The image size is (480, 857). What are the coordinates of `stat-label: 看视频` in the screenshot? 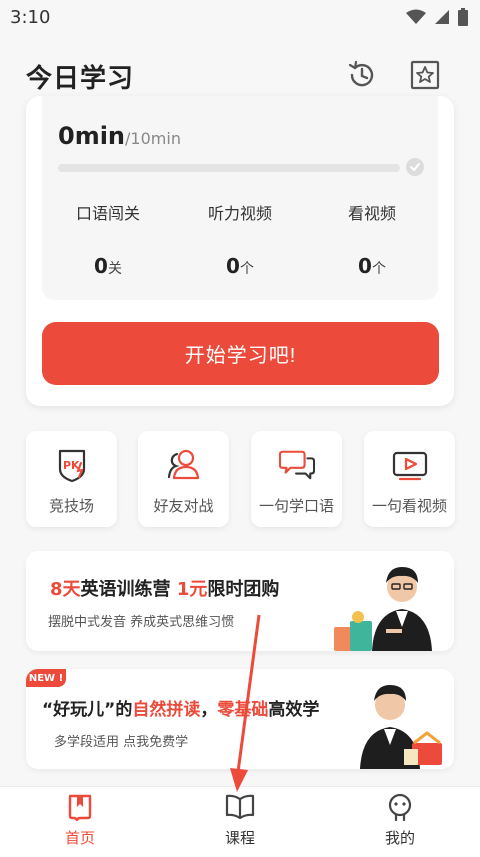 It's located at (371, 213).